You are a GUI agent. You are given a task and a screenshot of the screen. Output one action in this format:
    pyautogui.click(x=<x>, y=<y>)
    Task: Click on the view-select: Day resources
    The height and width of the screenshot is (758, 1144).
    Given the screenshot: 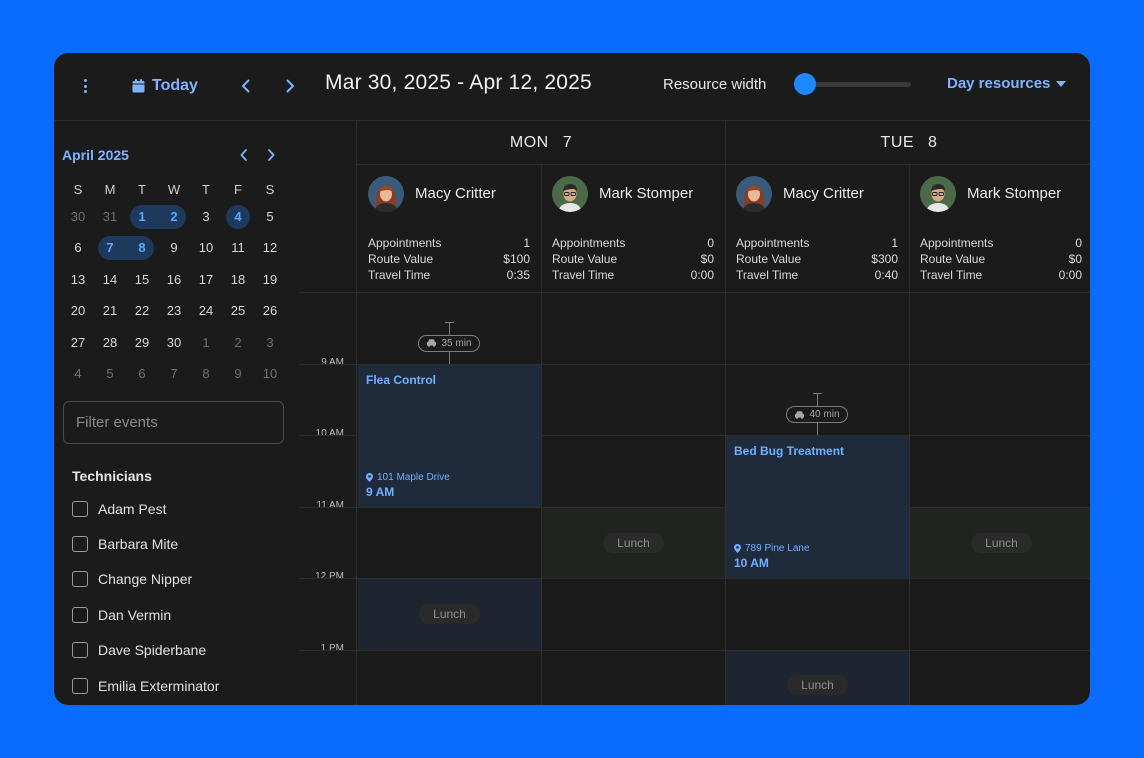 What is the action you would take?
    pyautogui.click(x=1007, y=83)
    